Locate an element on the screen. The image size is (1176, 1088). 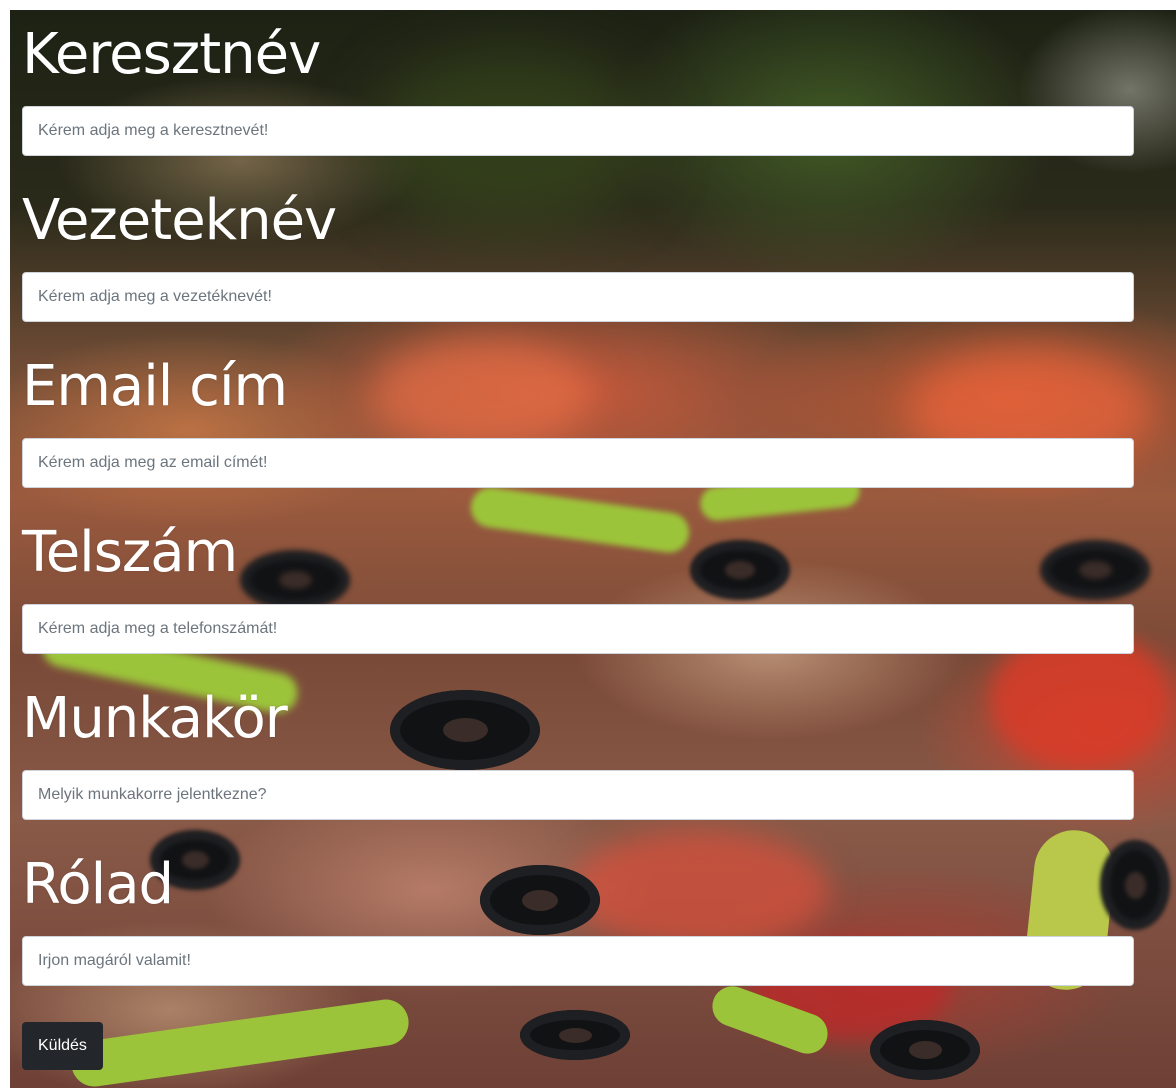
first-name-label: Keresztnév is located at coordinates (171, 54).